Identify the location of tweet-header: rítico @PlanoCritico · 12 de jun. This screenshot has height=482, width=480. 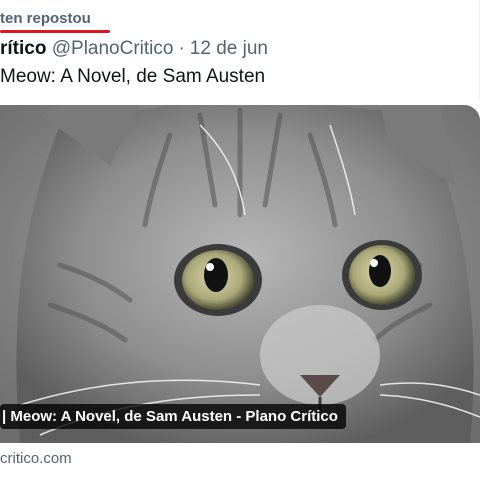
(134, 49).